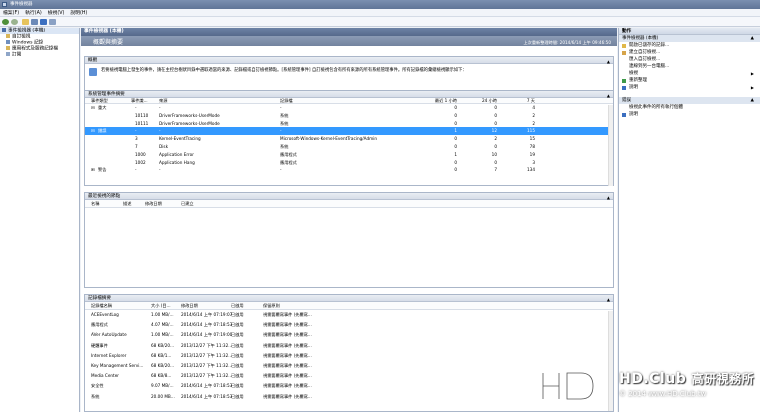  Describe the element at coordinates (187, 204) in the screenshot. I see `column-header: 已建立` at that location.